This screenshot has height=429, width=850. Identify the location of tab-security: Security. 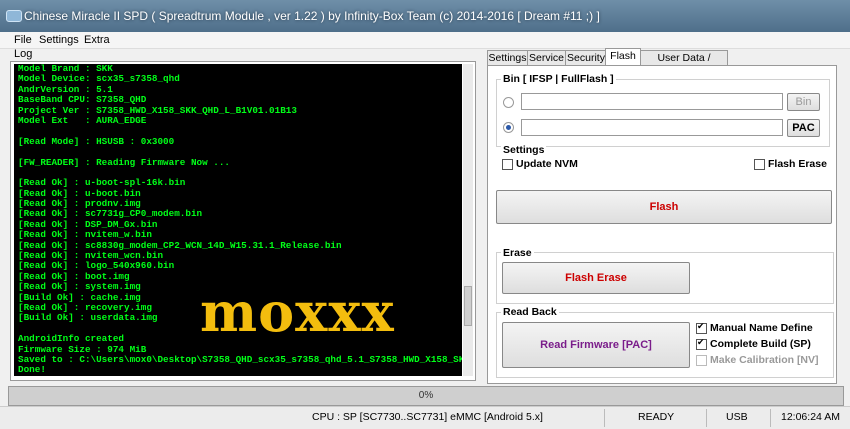
(586, 58).